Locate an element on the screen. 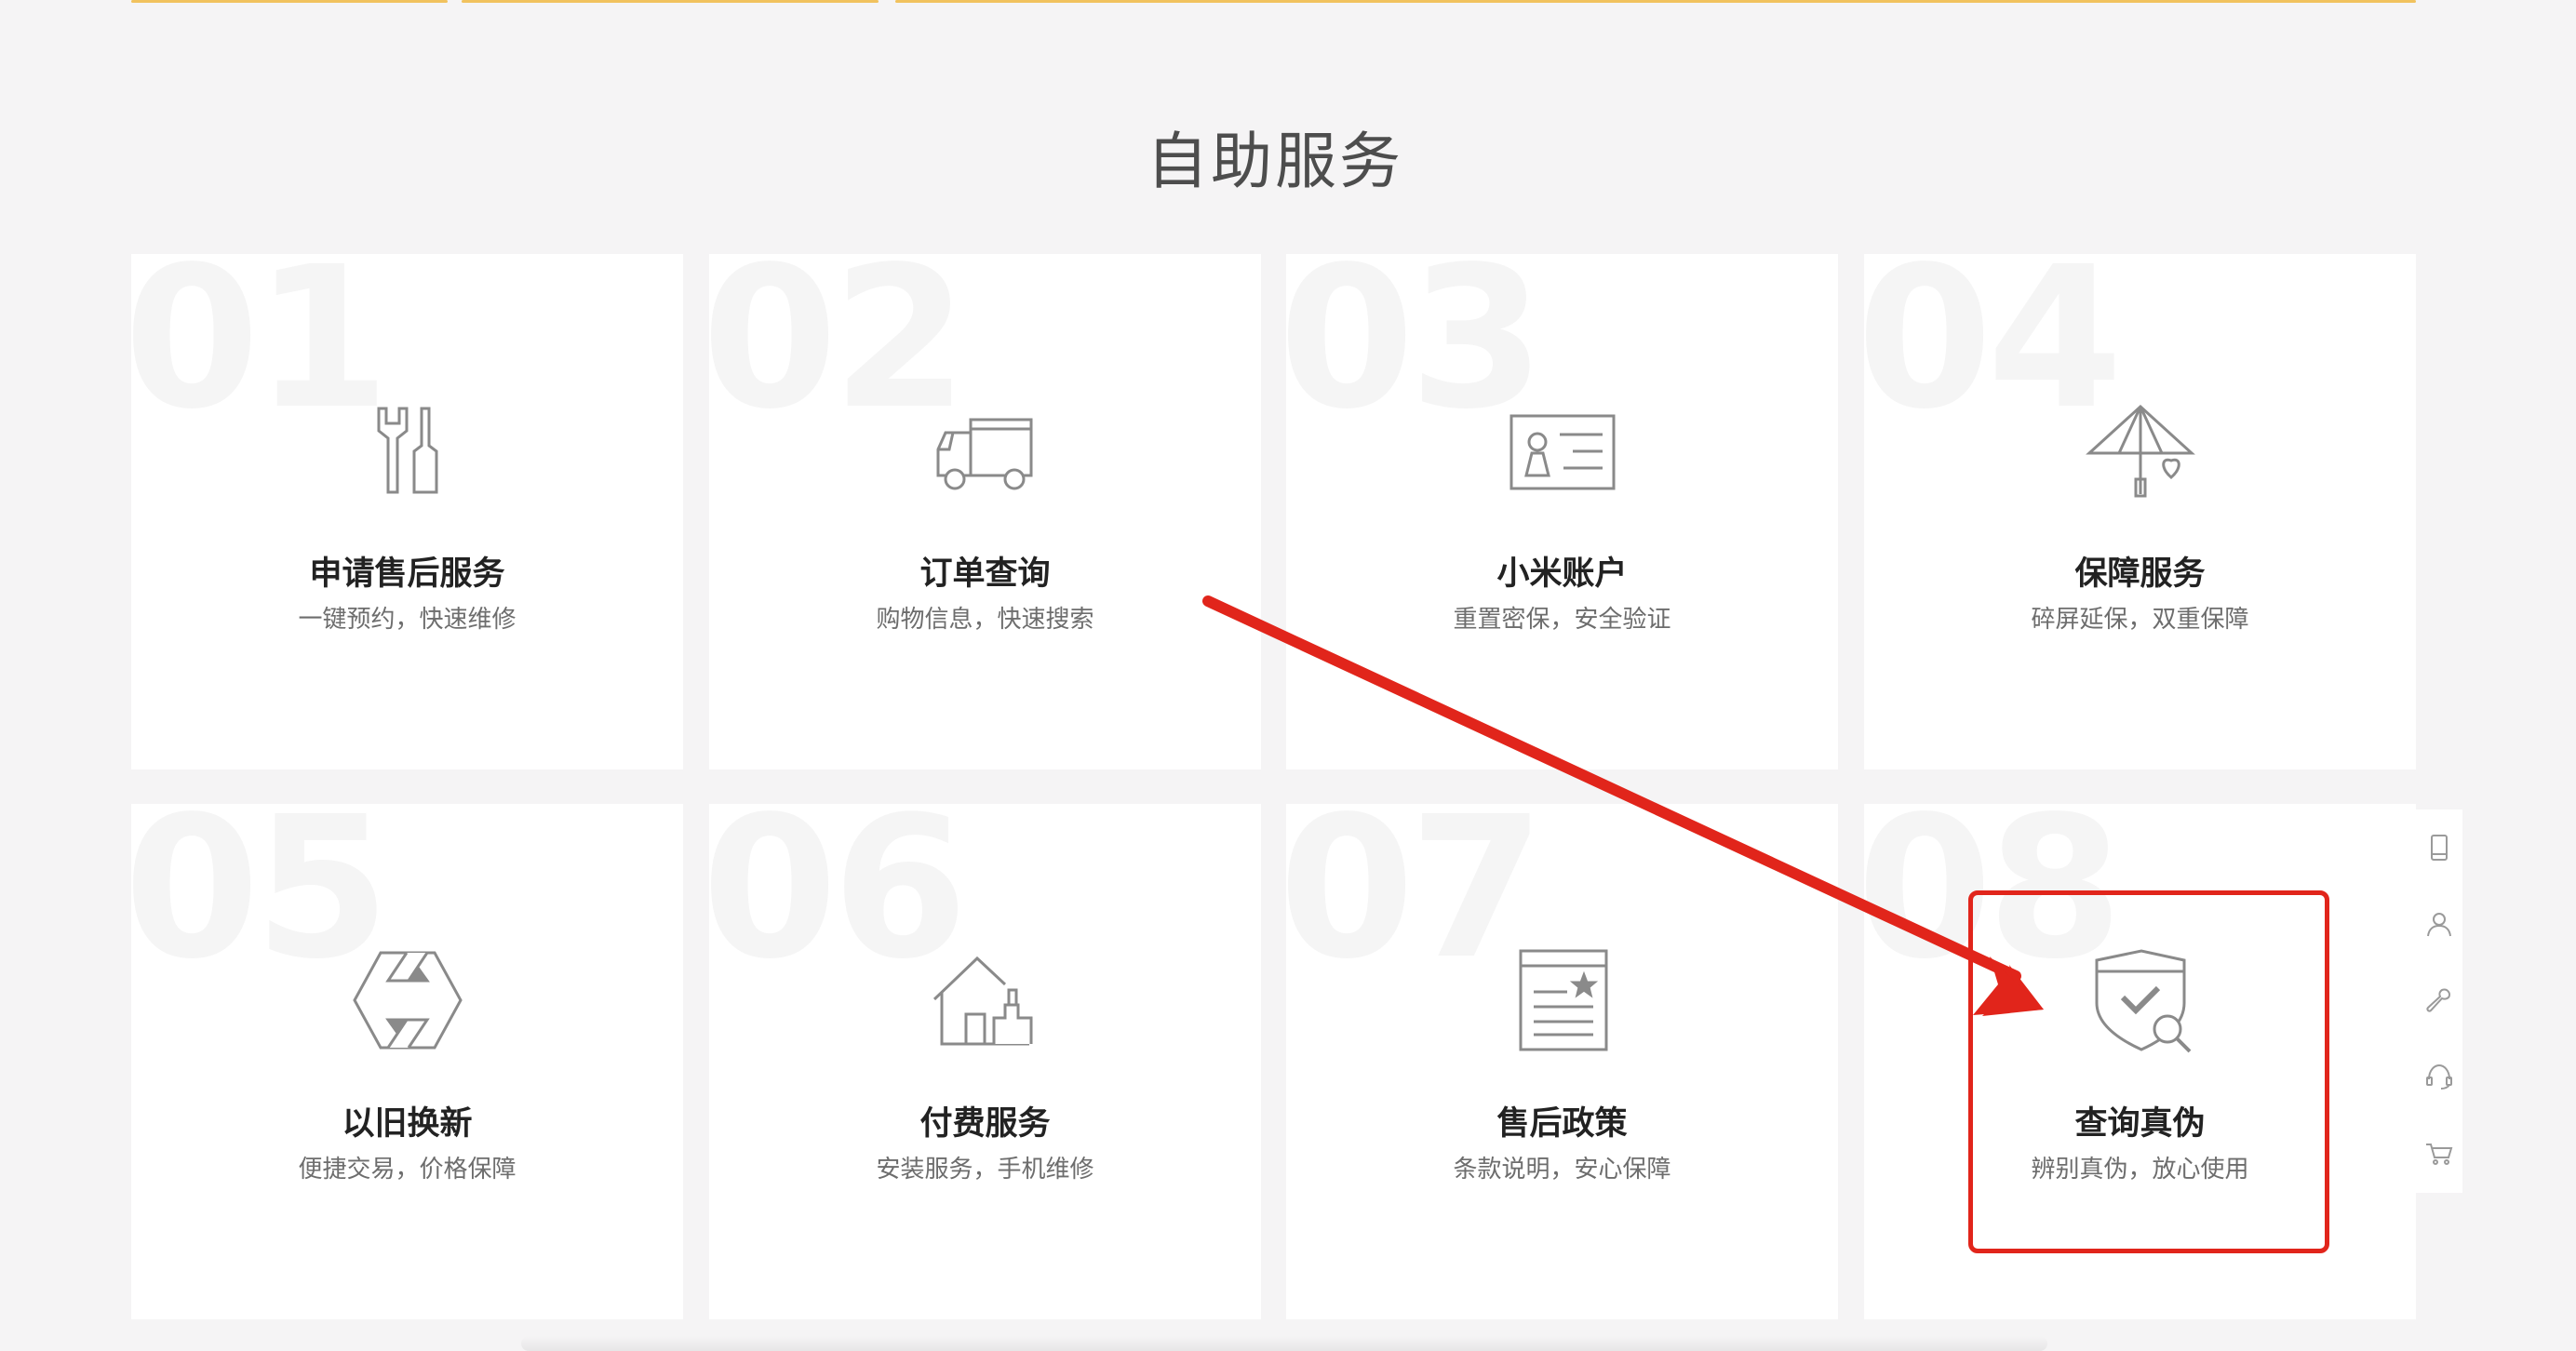 This screenshot has width=2576, height=1351. side-user-button is located at coordinates (2439, 924).